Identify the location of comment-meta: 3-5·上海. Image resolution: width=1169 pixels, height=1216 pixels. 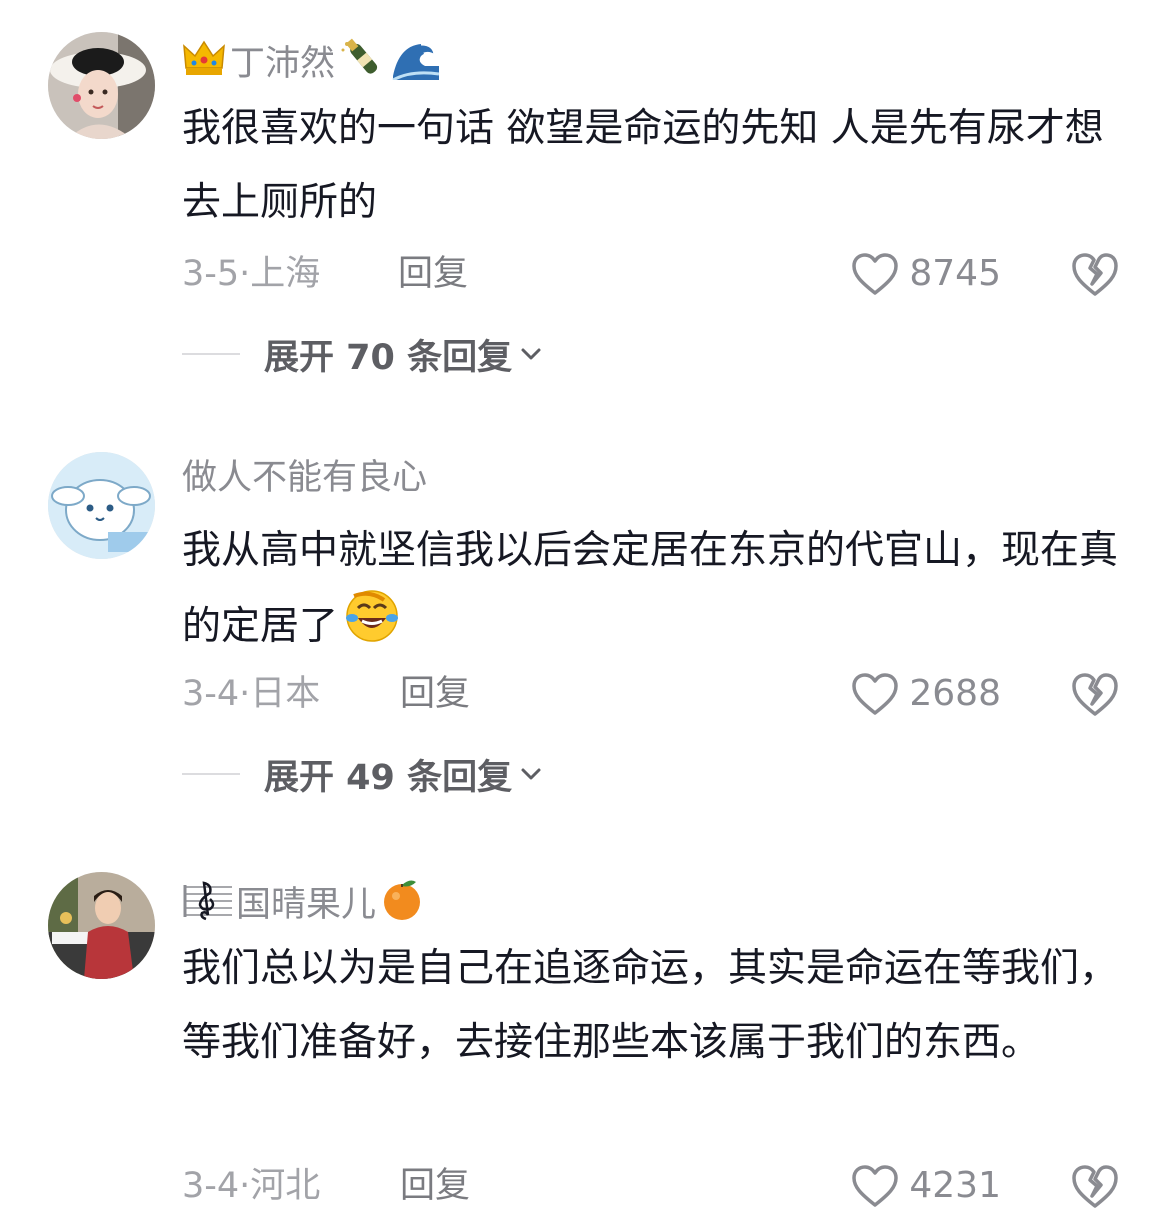
(251, 274).